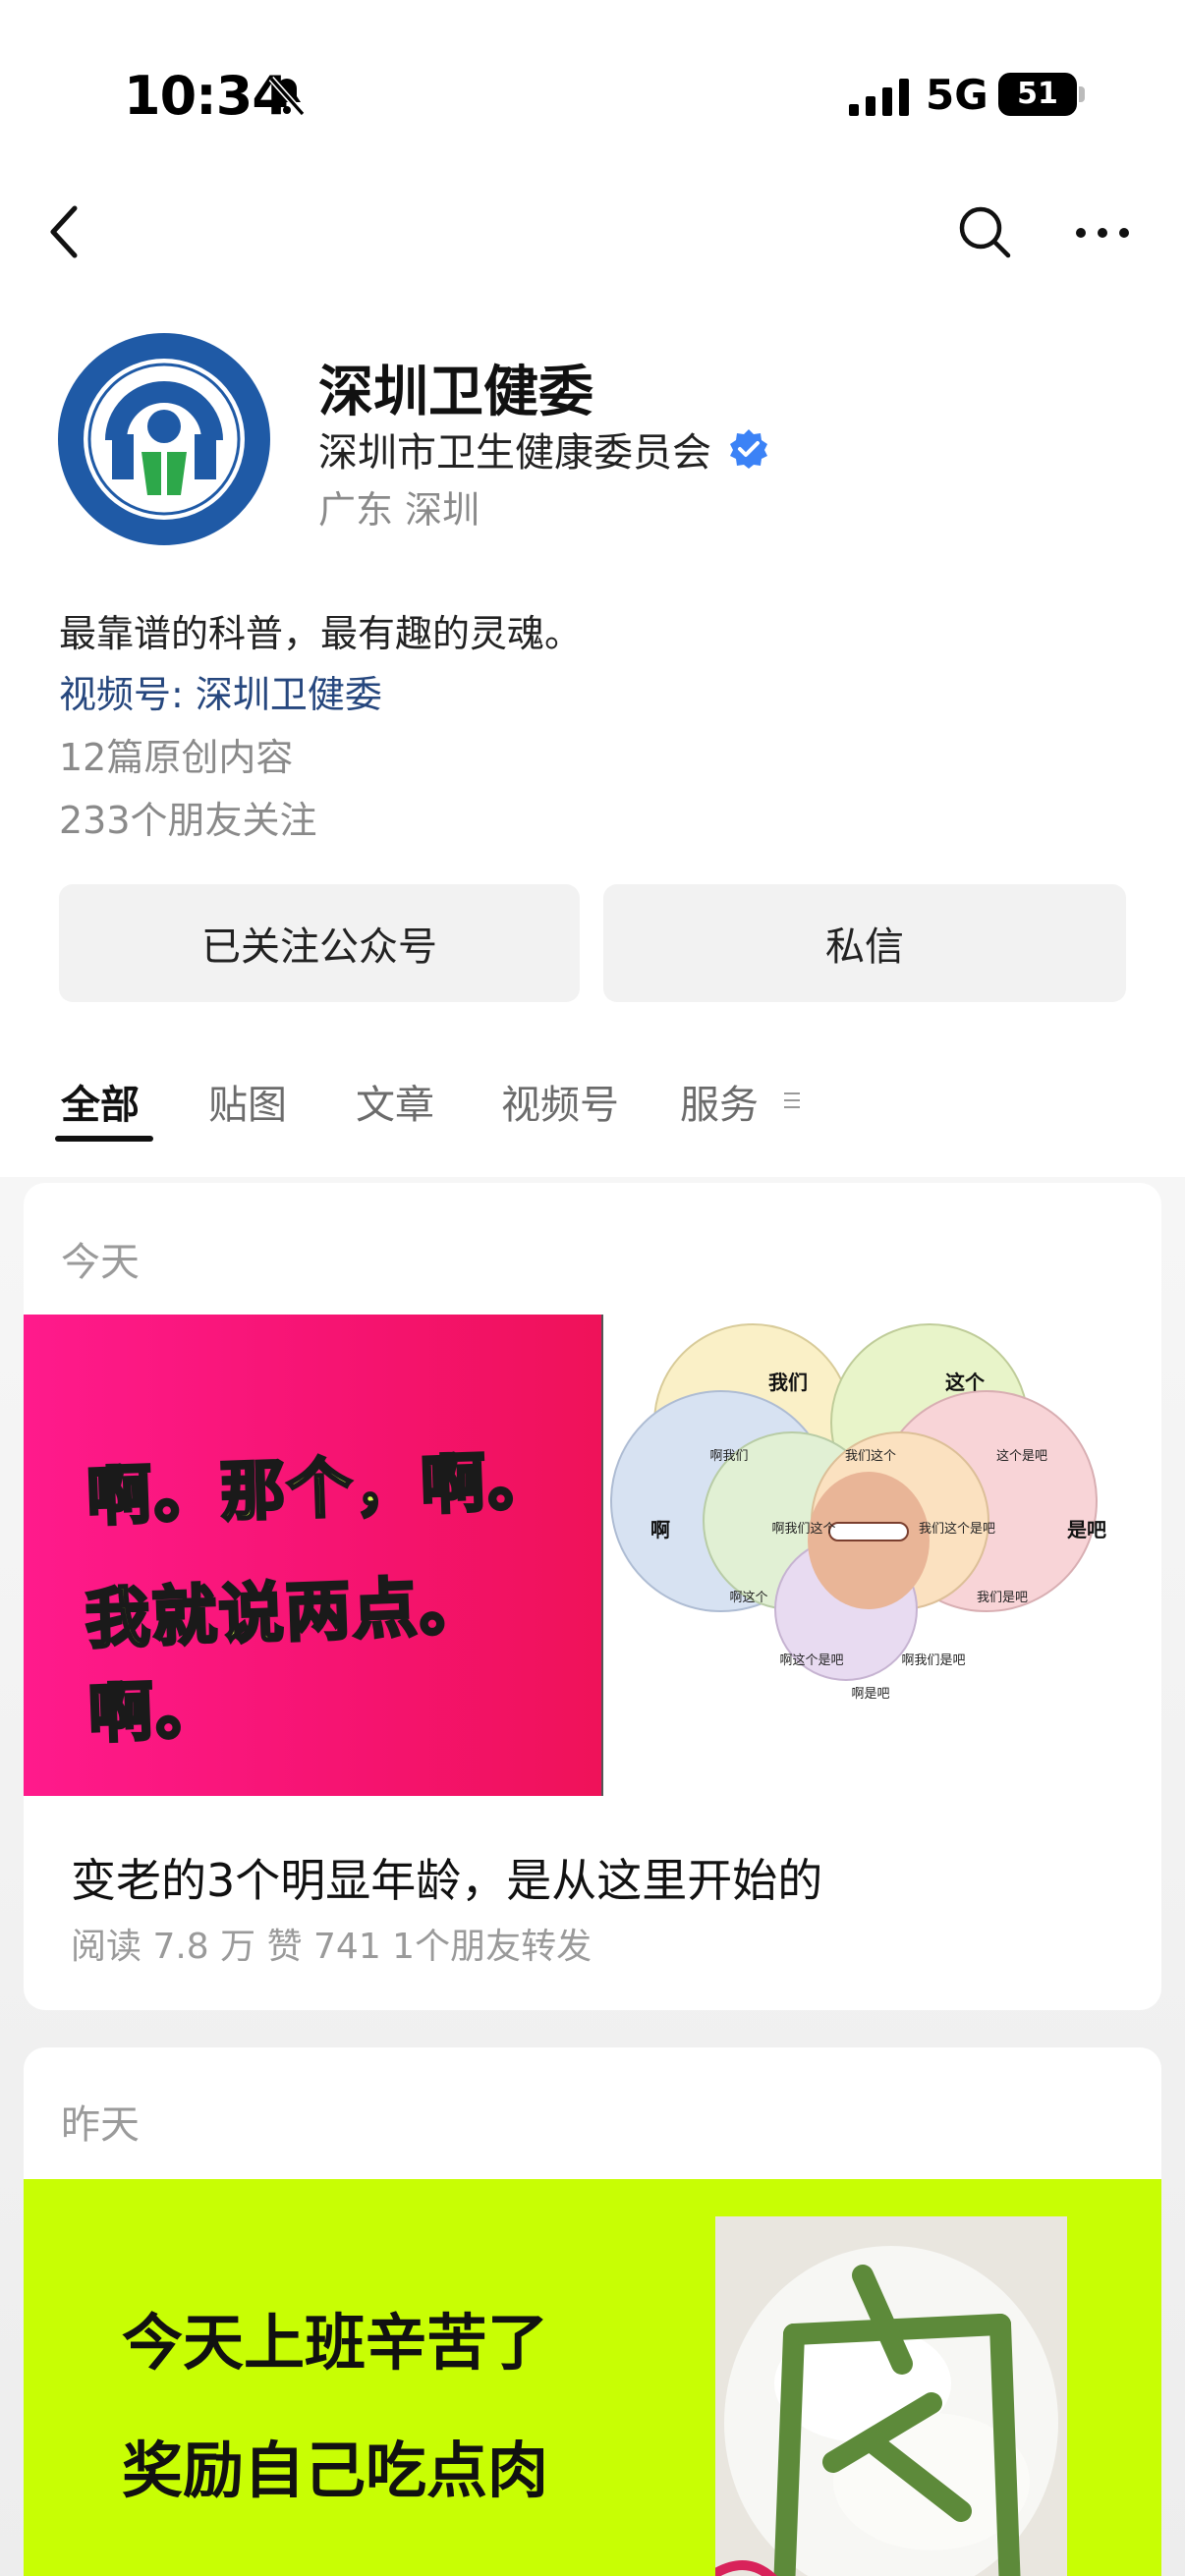 The width and height of the screenshot is (1185, 2576). What do you see at coordinates (395, 1101) in the screenshot?
I see `tab-articles: 文章` at bounding box center [395, 1101].